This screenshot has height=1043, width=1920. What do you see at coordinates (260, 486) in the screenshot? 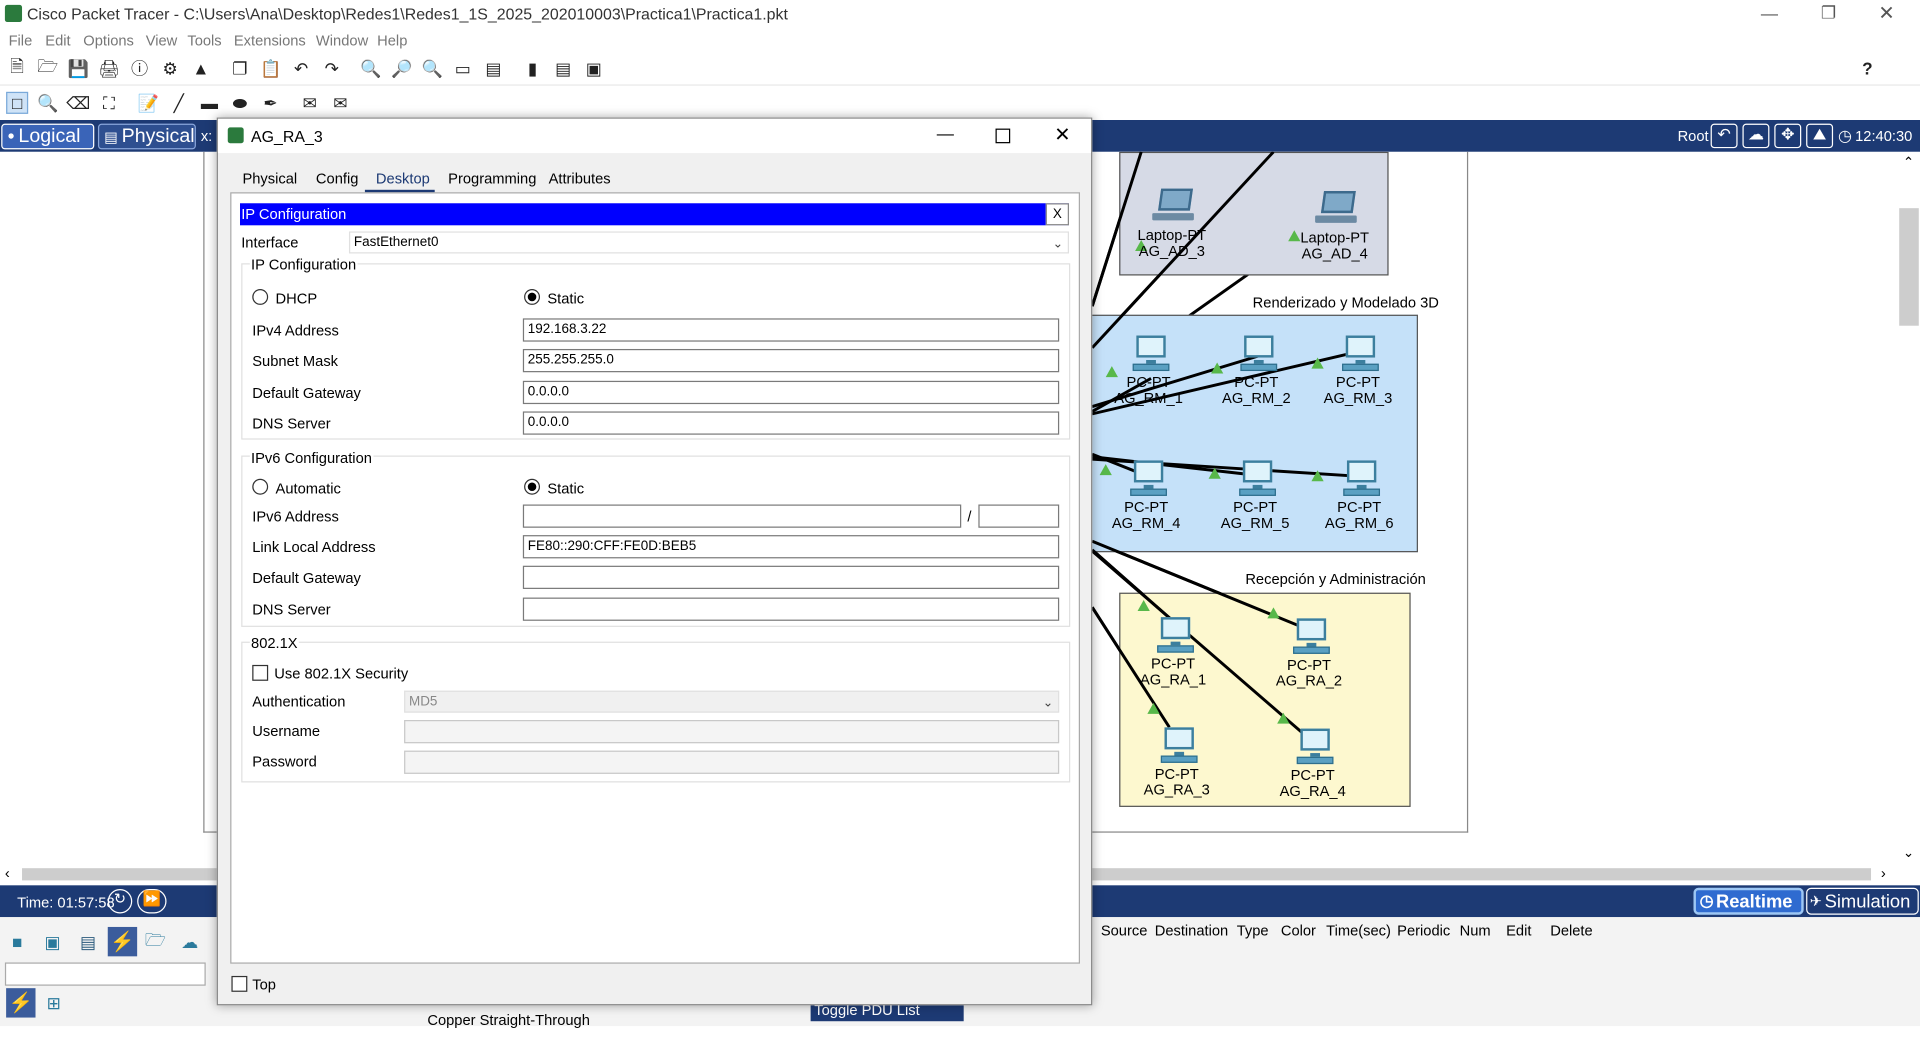
I see `automatic-radio` at bounding box center [260, 486].